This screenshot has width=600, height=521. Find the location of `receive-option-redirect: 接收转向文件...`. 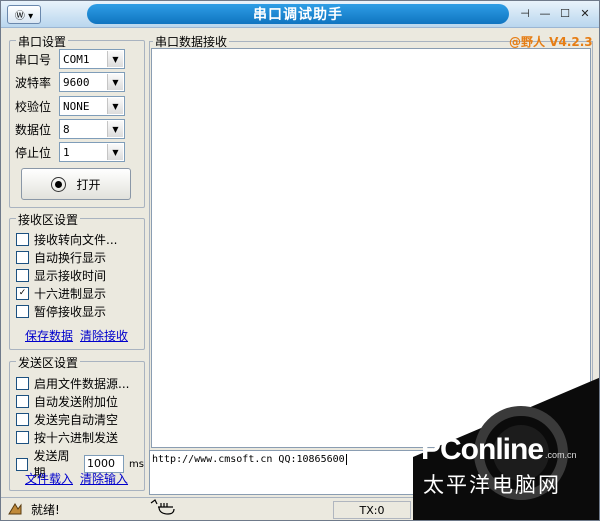

receive-option-redirect: 接收转向文件... is located at coordinates (66, 239).